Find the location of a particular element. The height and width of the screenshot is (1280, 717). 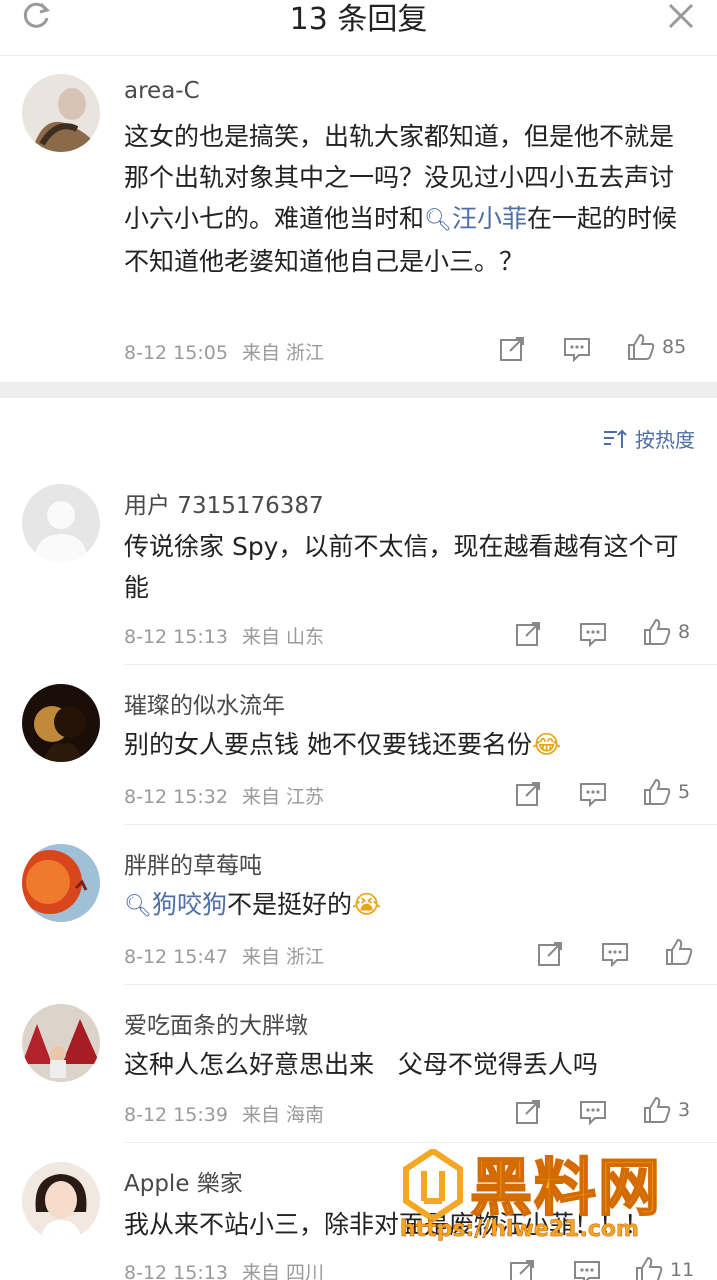

reply-text: 这种人怎么好意思出来 父母不觉得丢人吗 is located at coordinates (361, 1064).